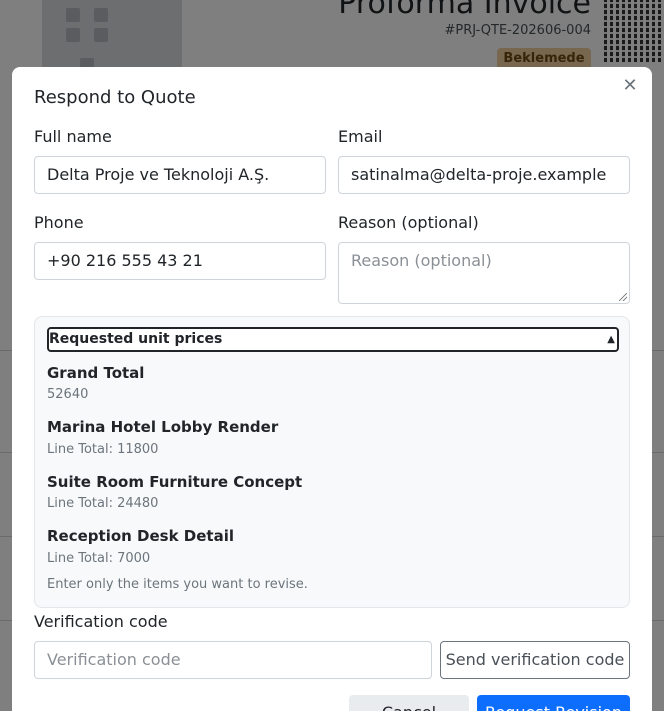 The image size is (664, 711). What do you see at coordinates (99, 558) in the screenshot?
I see `price-item-detail: Line Total: 7000` at bounding box center [99, 558].